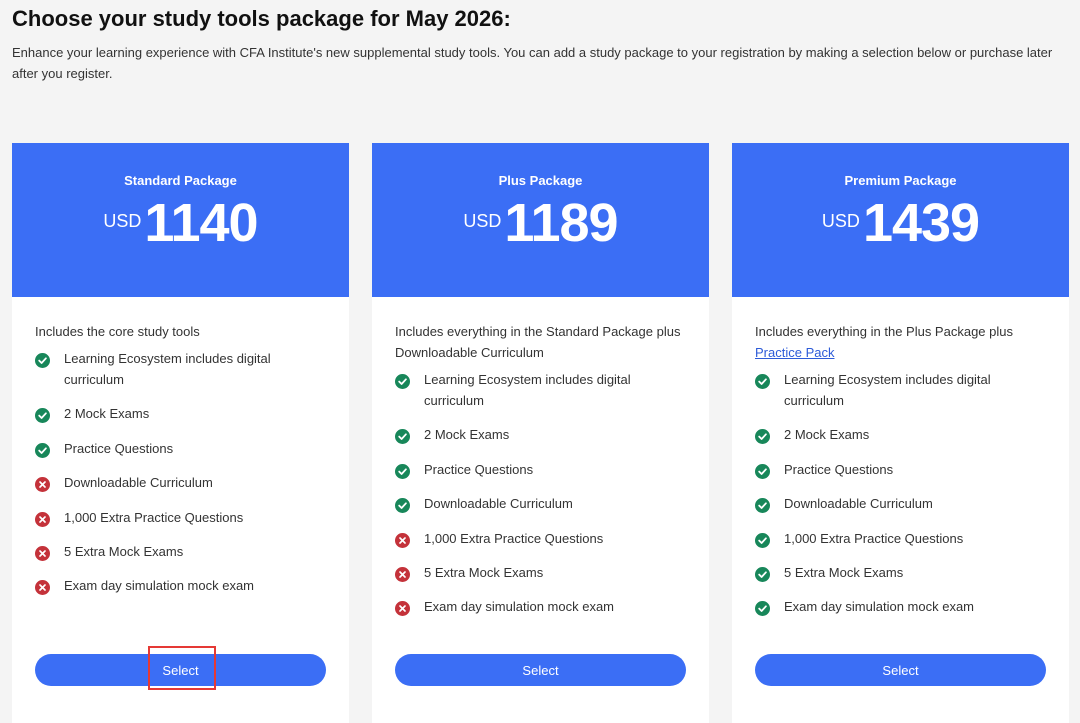 The width and height of the screenshot is (1080, 723). I want to click on package-intro: Includes the core study tools, so click(180, 331).